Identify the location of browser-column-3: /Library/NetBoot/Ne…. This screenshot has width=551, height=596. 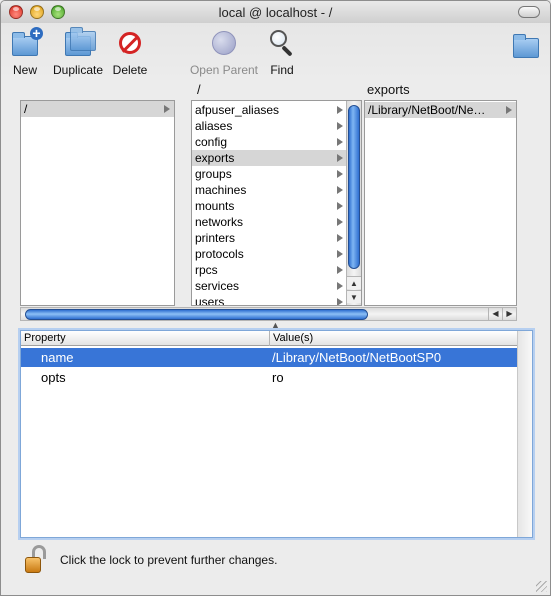
(440, 203).